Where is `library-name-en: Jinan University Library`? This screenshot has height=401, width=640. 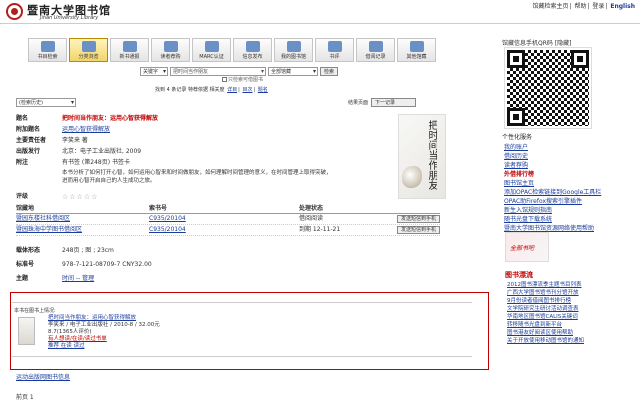 library-name-en: Jinan University Library is located at coordinates (69, 18).